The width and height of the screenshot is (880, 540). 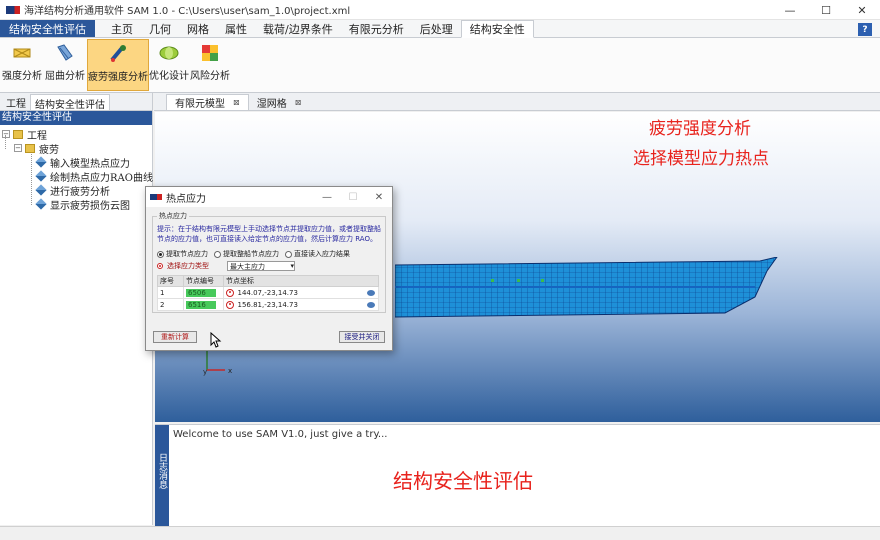 I want to click on node-id: 6506, so click(x=201, y=292).